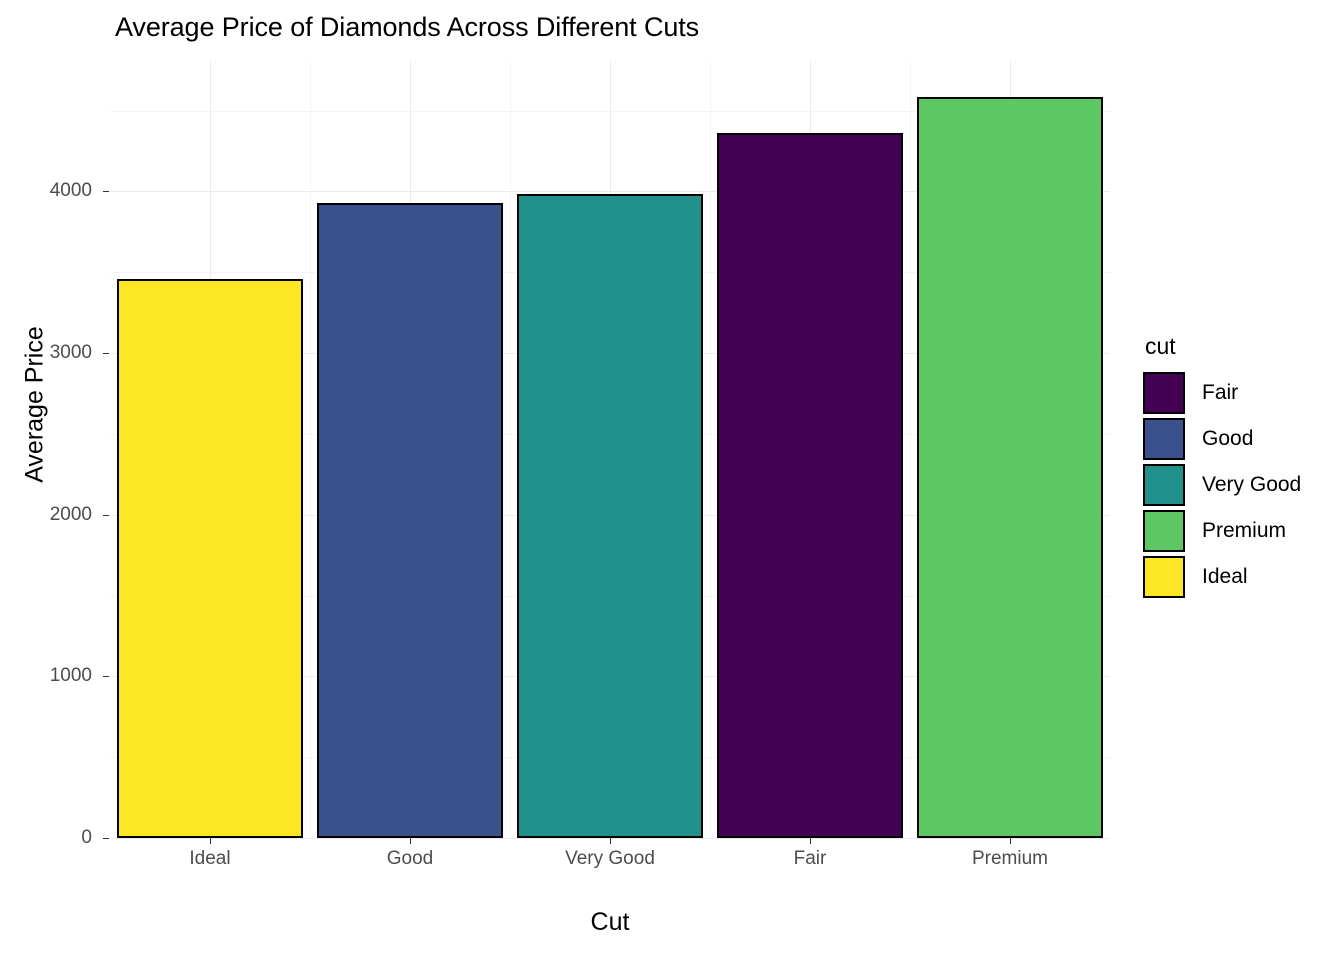 The height and width of the screenshot is (960, 1344). I want to click on x-axis-tick-label: Premium, so click(1010, 858).